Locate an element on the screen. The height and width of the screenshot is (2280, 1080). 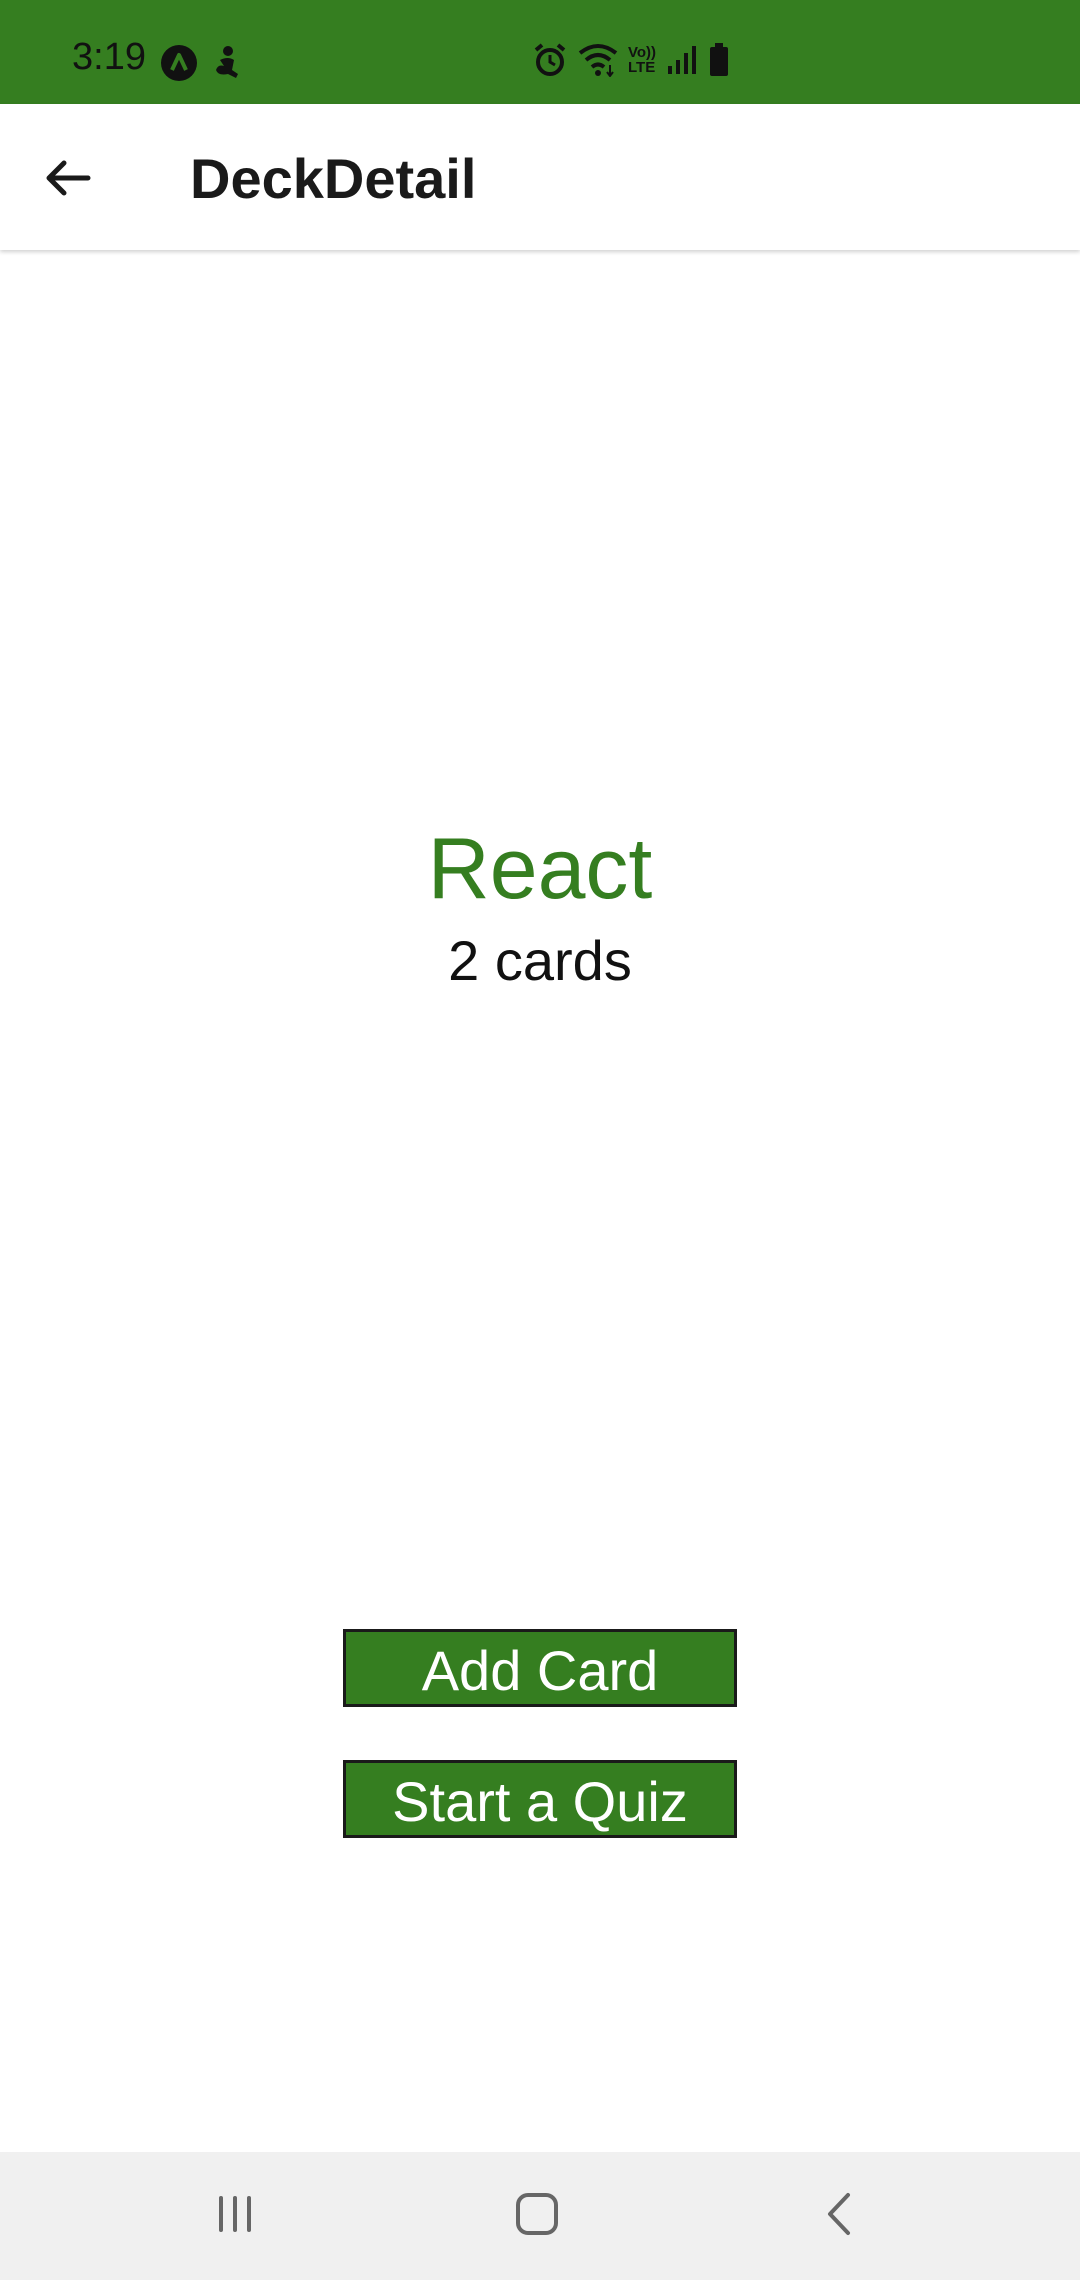
system-nav-bar is located at coordinates (540, 2216).